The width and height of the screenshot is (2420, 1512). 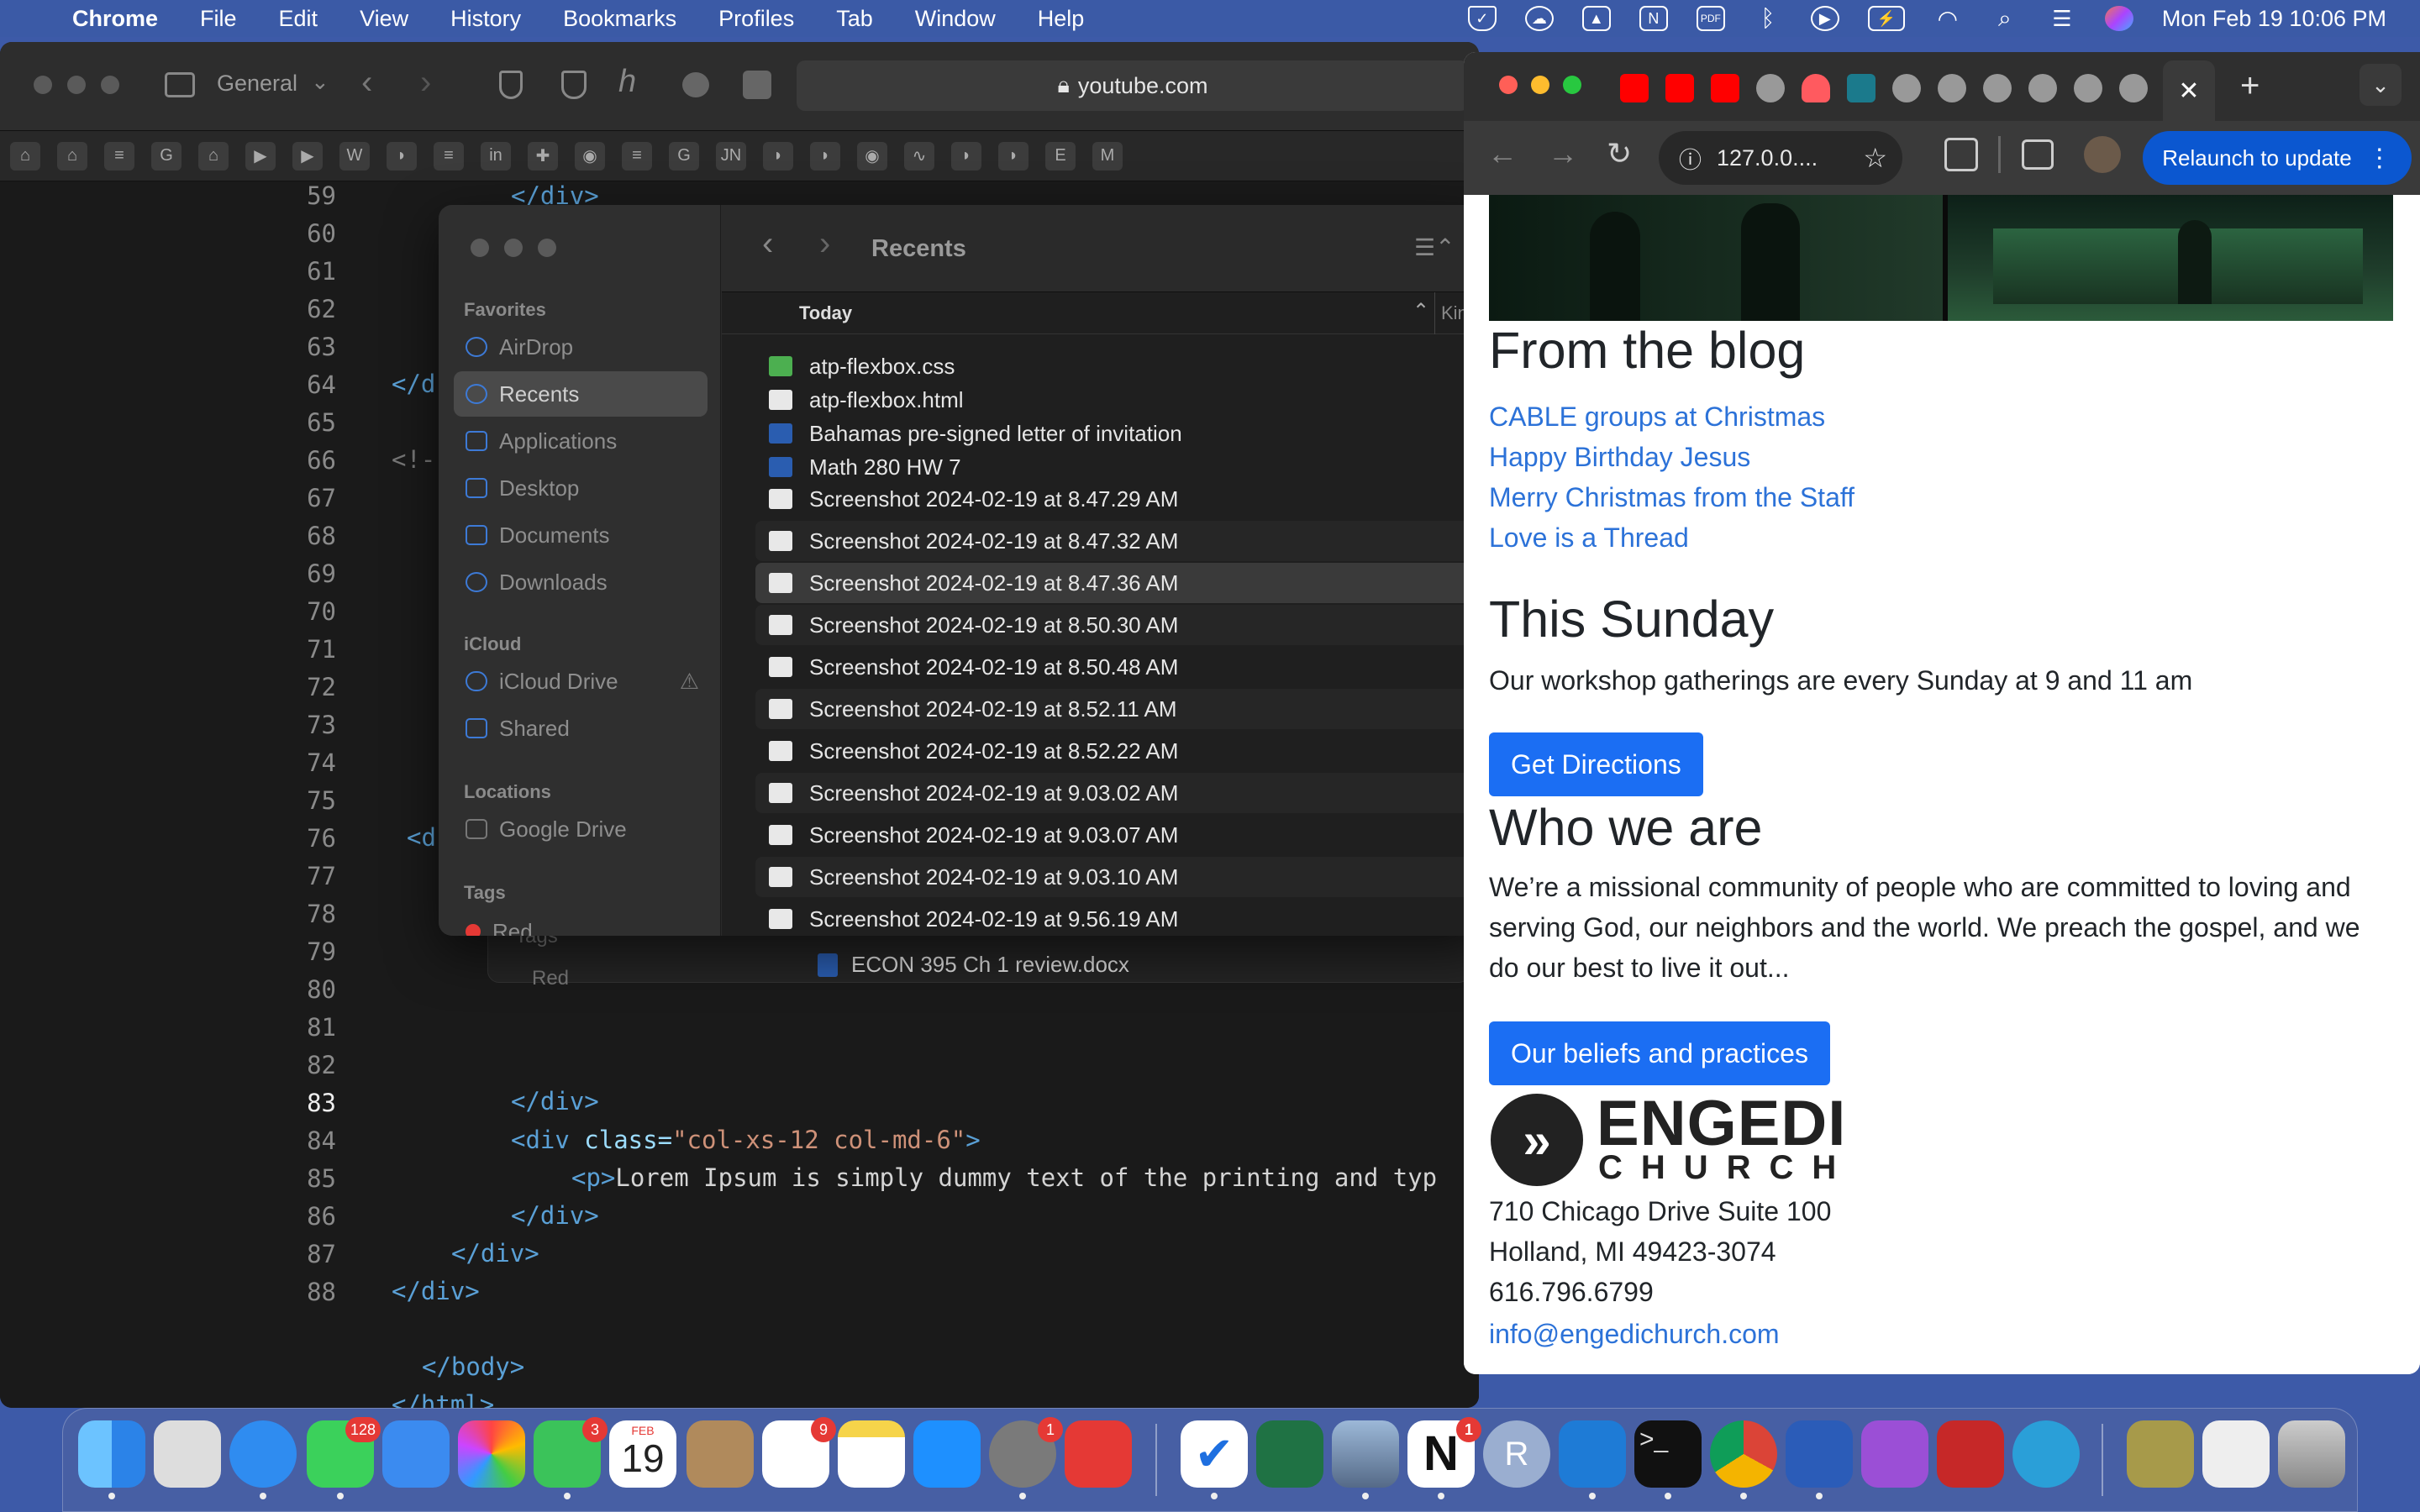 What do you see at coordinates (2062, 18) in the screenshot?
I see `control-center-icon: ☰` at bounding box center [2062, 18].